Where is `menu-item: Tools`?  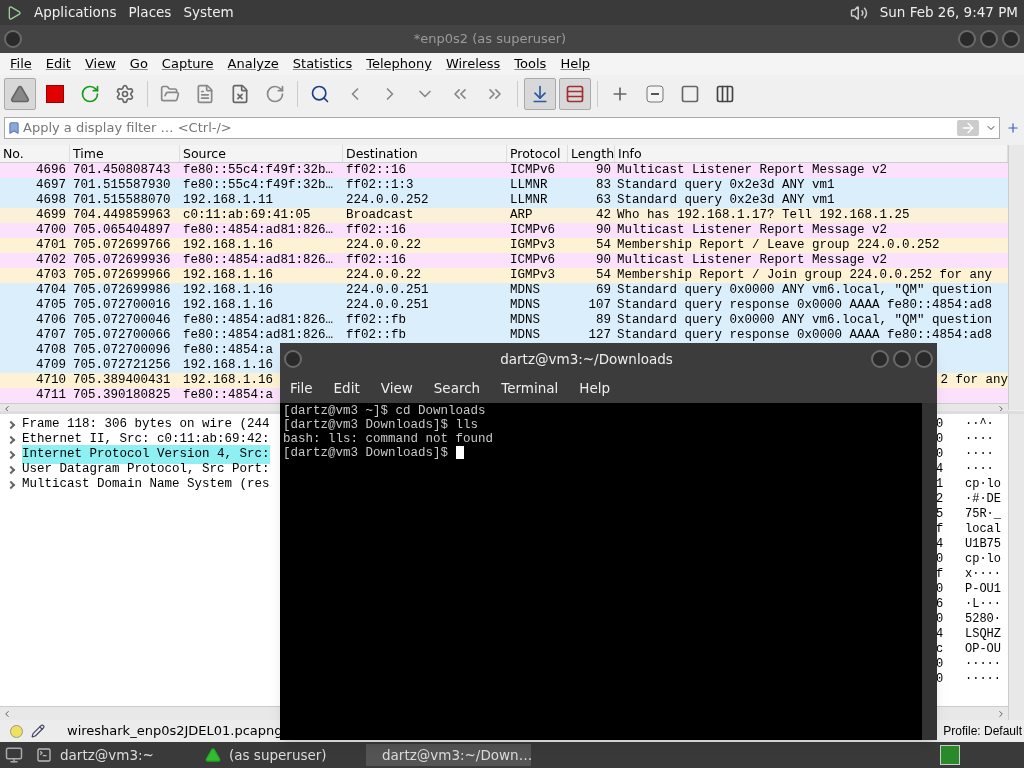 menu-item: Tools is located at coordinates (530, 64).